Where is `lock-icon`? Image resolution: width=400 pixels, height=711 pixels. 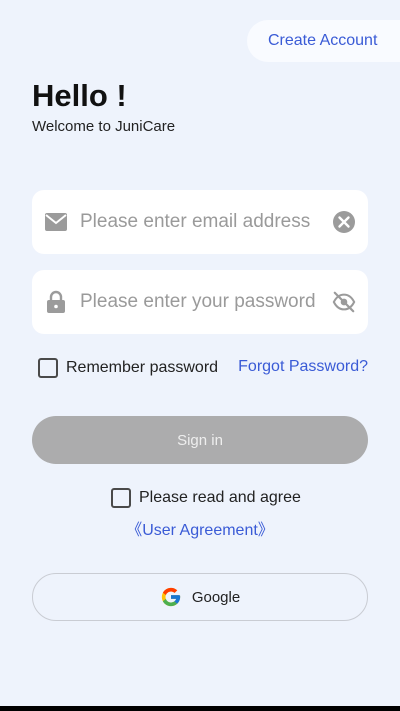 lock-icon is located at coordinates (56, 302).